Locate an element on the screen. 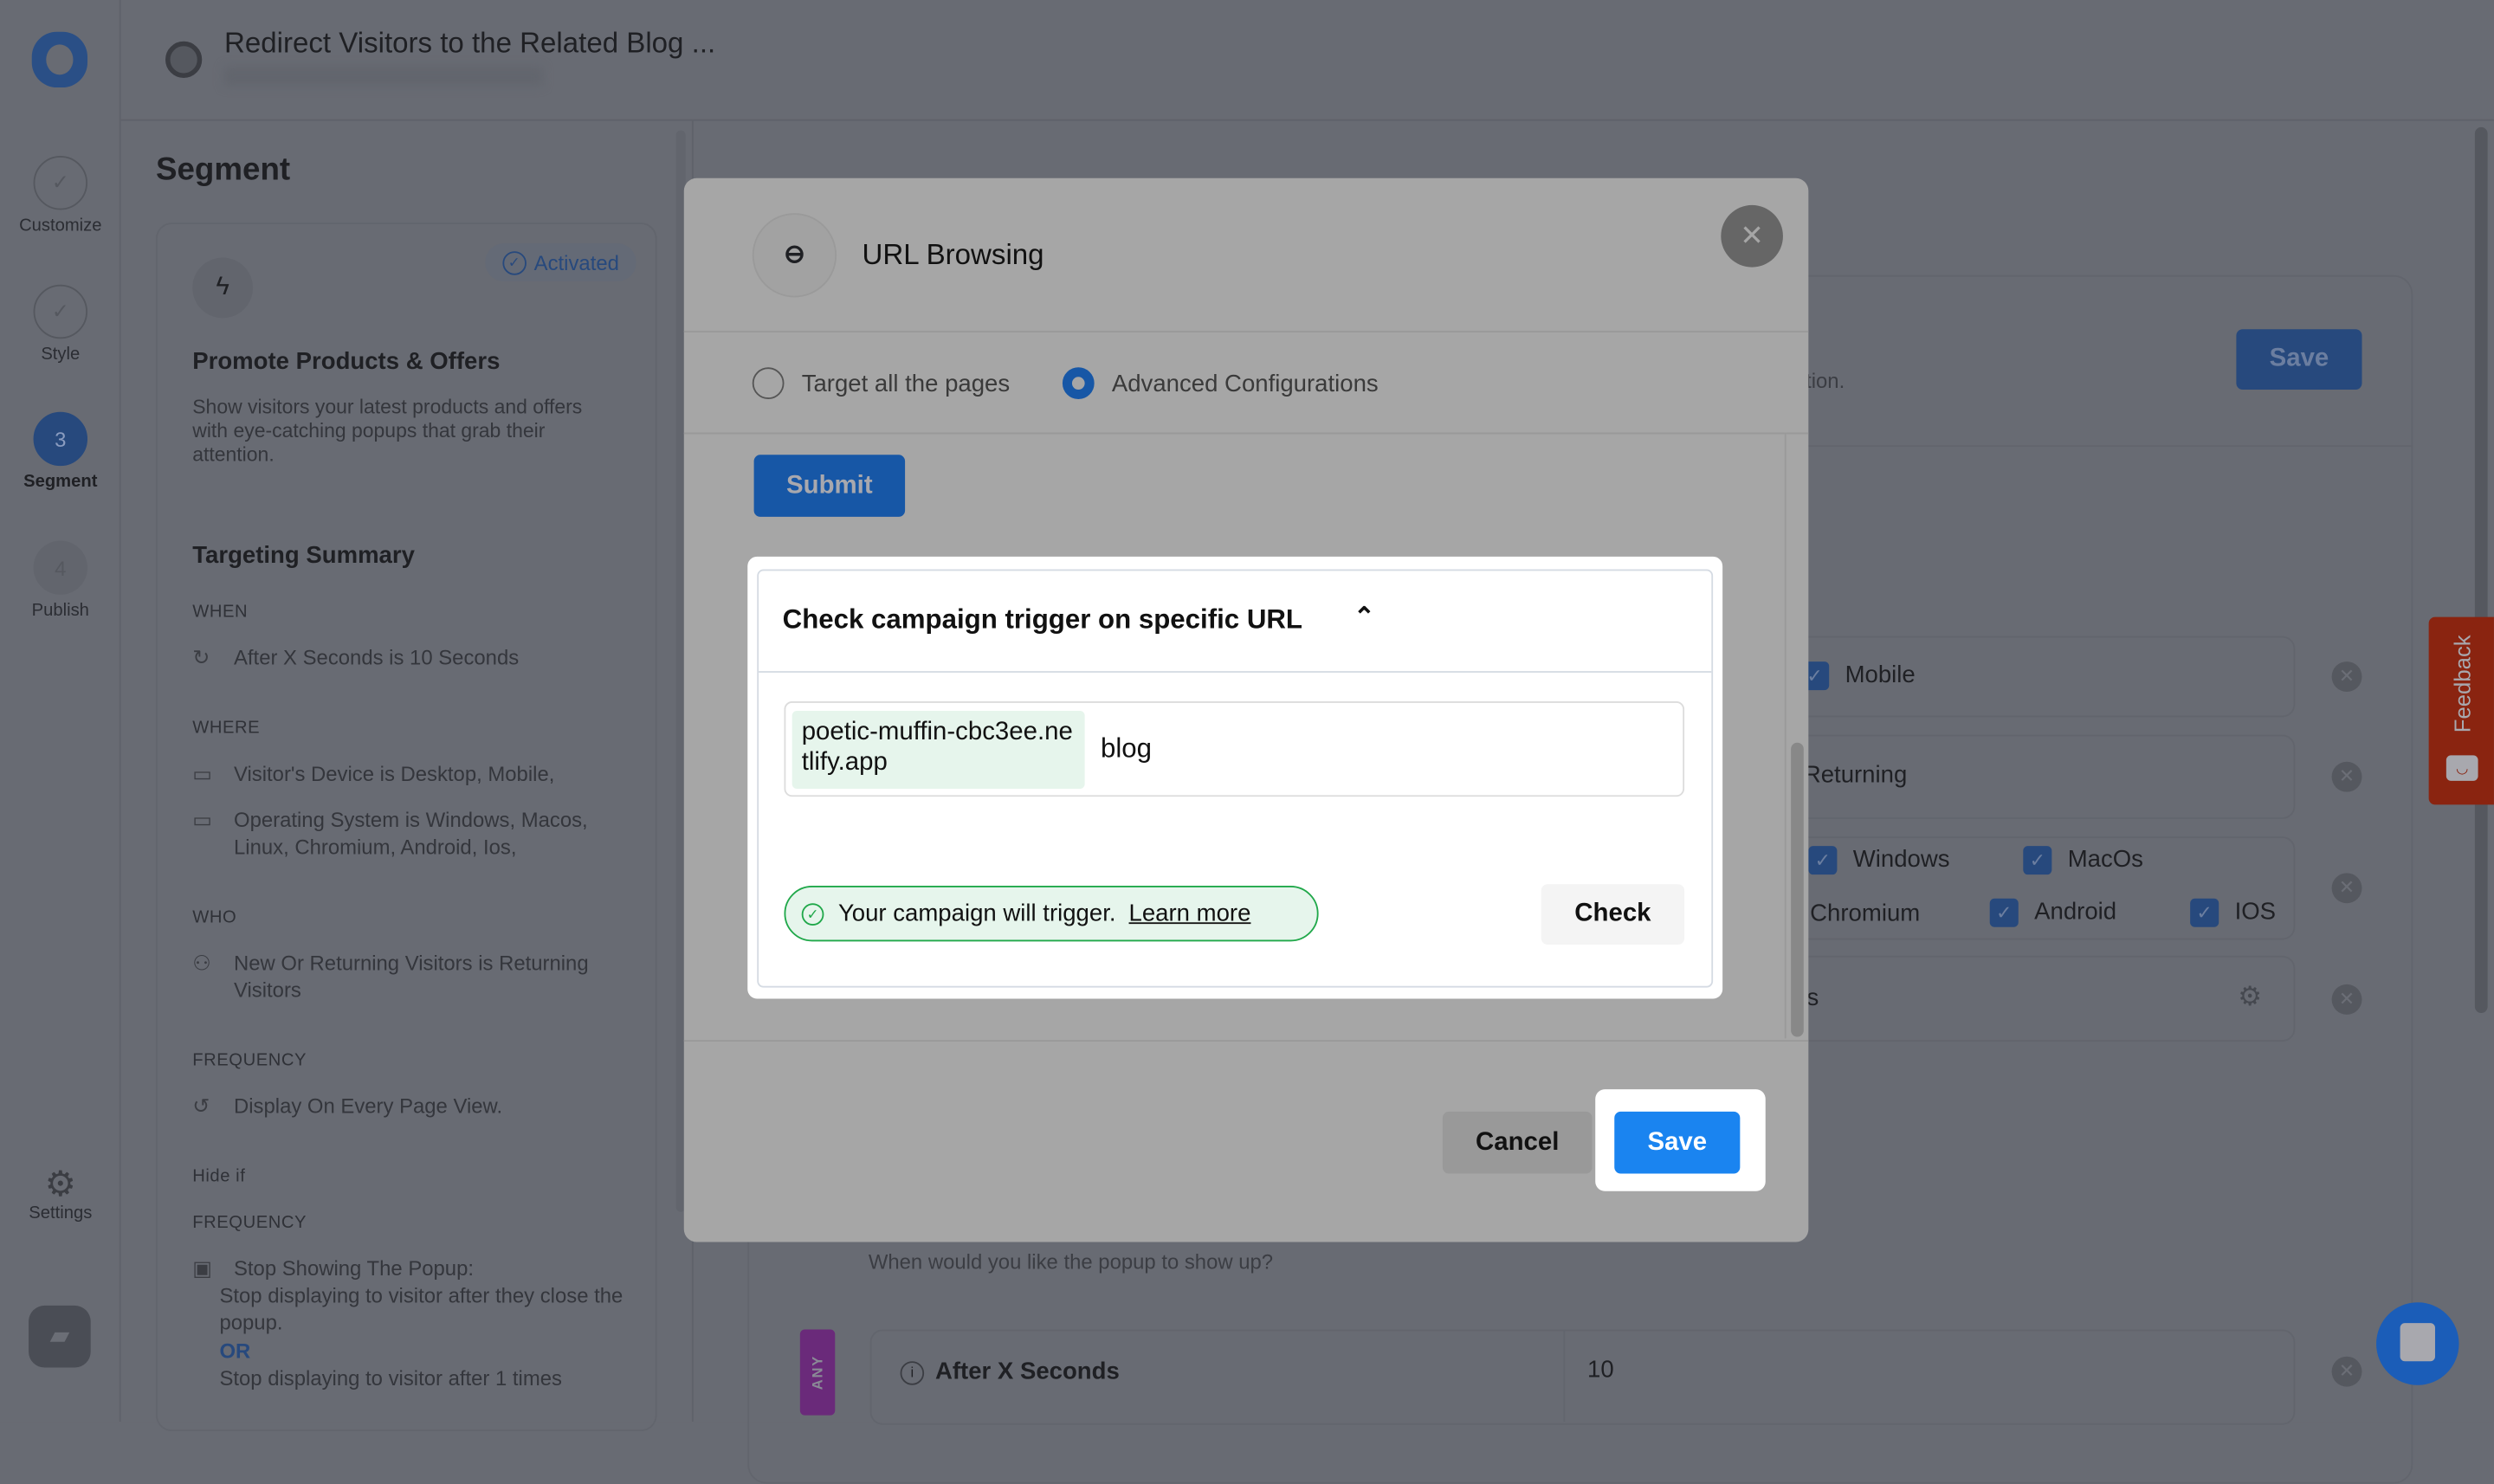 The image size is (2494, 1484). nav-segment: 3 Segment is located at coordinates (61, 451).